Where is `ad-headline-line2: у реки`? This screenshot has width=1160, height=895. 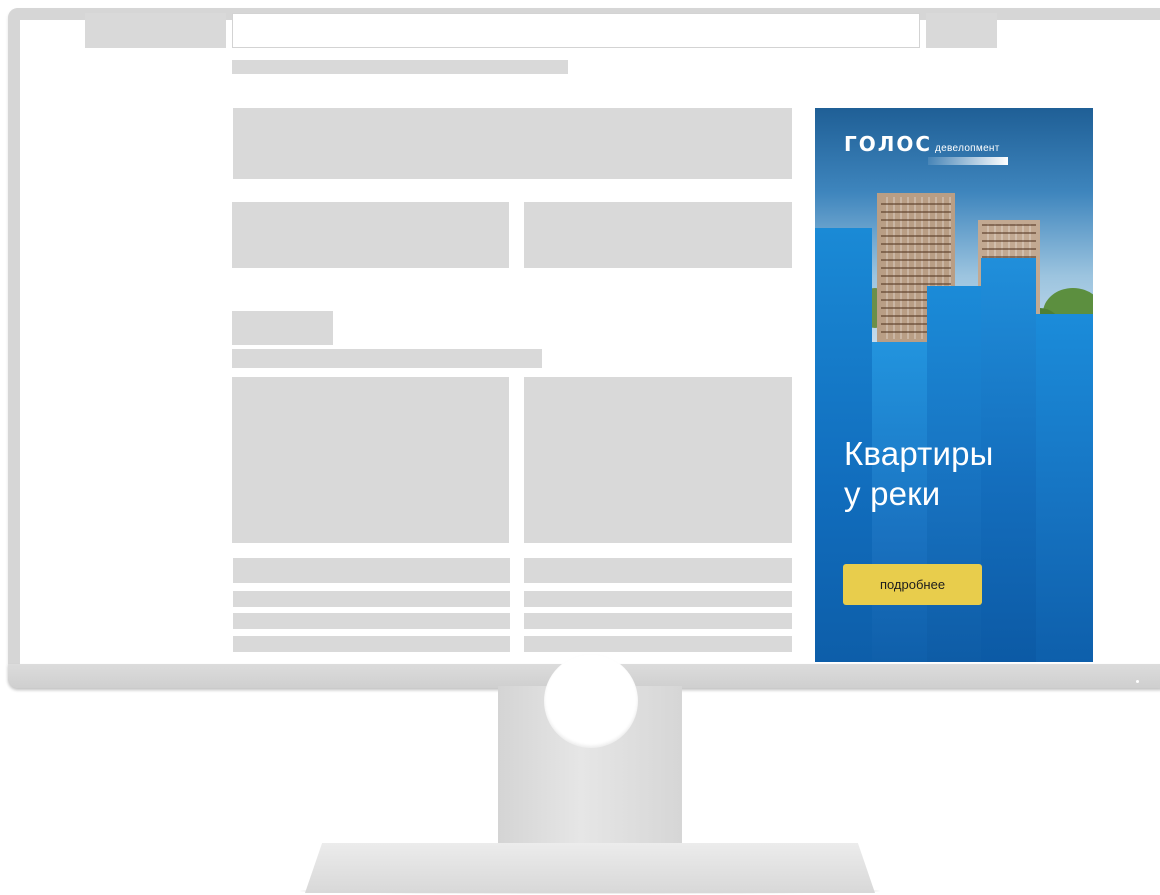 ad-headline-line2: у реки is located at coordinates (892, 493).